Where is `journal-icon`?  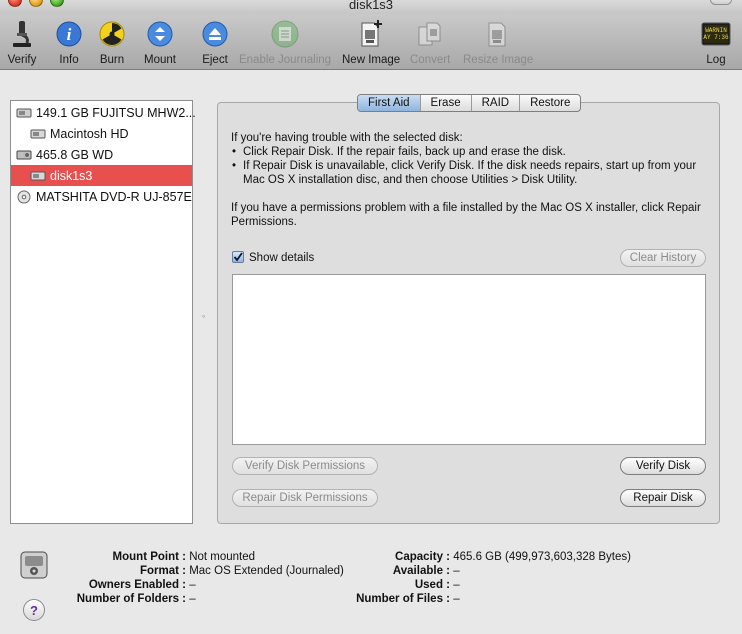
journal-icon is located at coordinates (285, 34).